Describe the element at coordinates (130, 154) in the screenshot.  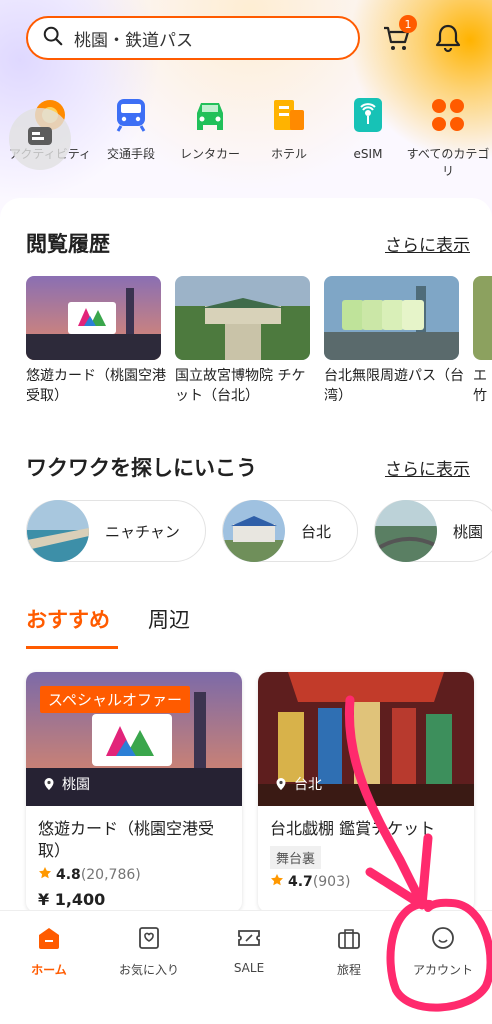
I see `category-label: 交通手段` at that location.